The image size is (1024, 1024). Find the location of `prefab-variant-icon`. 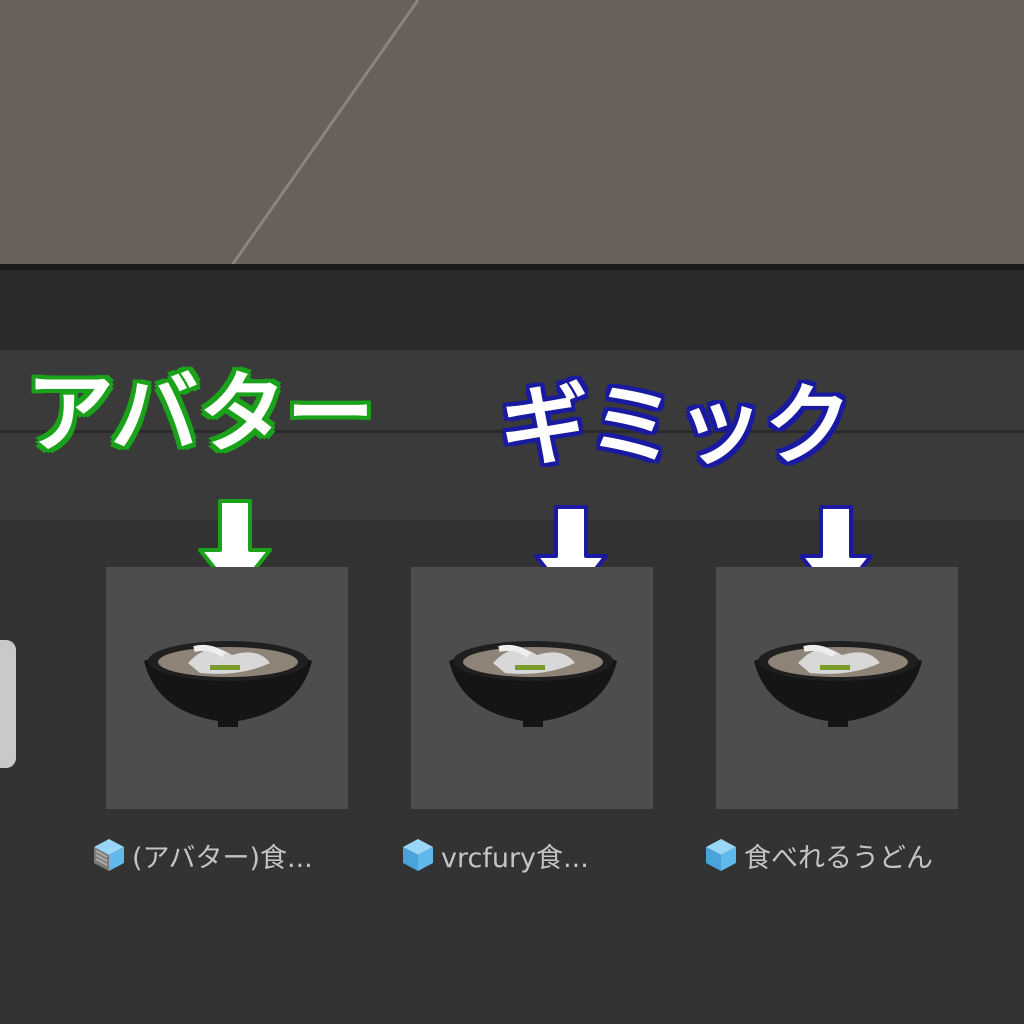

prefab-variant-icon is located at coordinates (109, 855).